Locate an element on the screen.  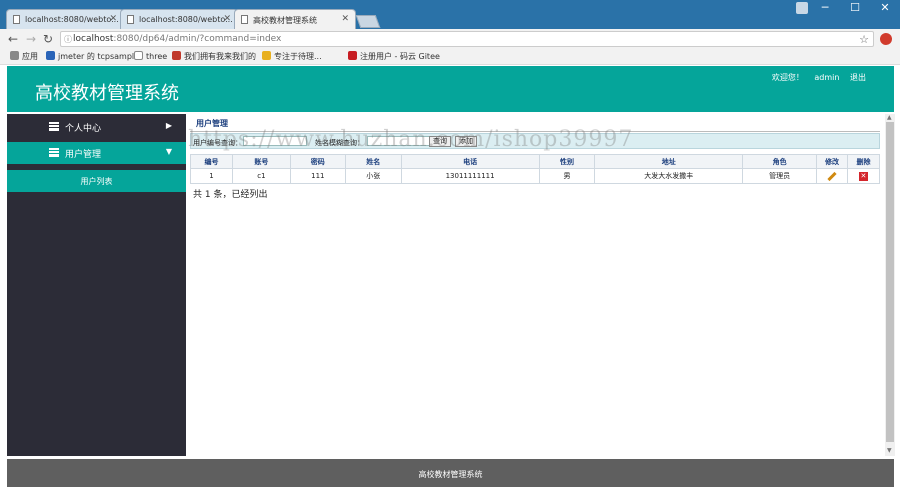
browser-tab-1: localhost:8080/webto... ✕ is located at coordinates (65, 19).